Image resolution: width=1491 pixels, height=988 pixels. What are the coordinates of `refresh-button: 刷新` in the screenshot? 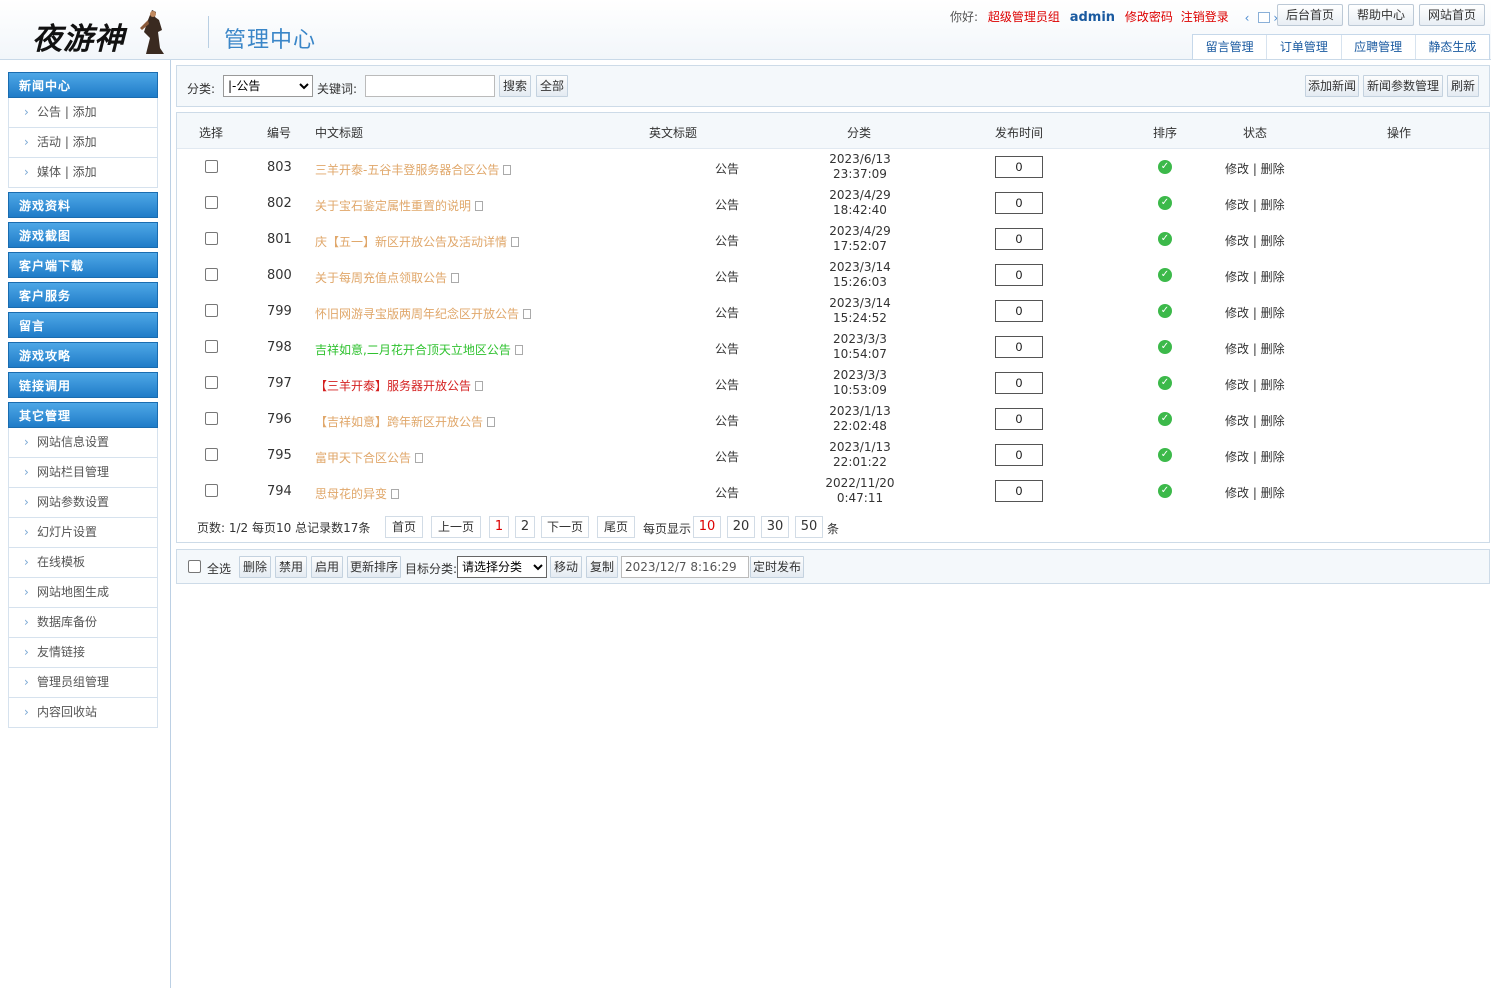 It's located at (1463, 86).